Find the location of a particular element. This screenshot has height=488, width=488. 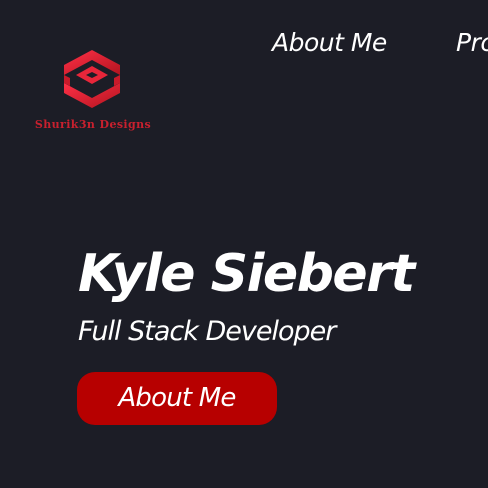

nav-link-about-me: About Me is located at coordinates (329, 42).